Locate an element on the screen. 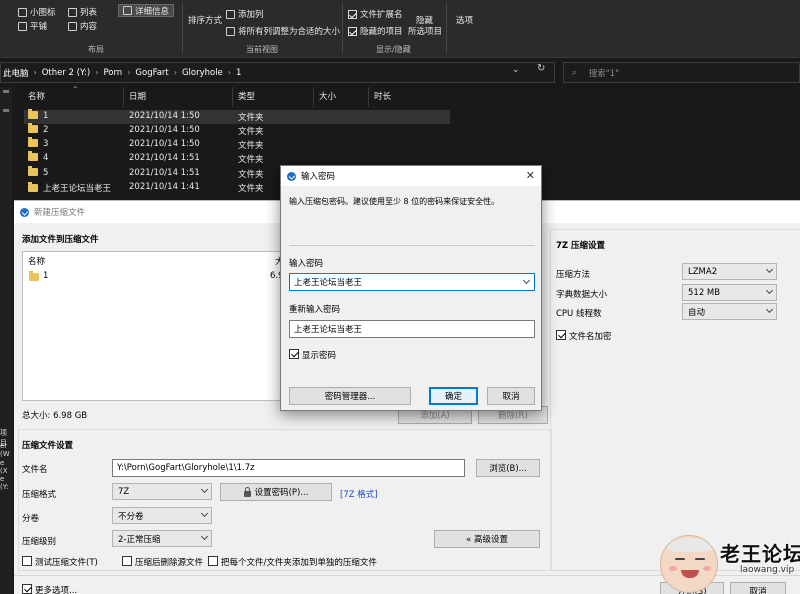 The height and width of the screenshot is (594, 800). filename-label: 文件名 is located at coordinates (35, 470).